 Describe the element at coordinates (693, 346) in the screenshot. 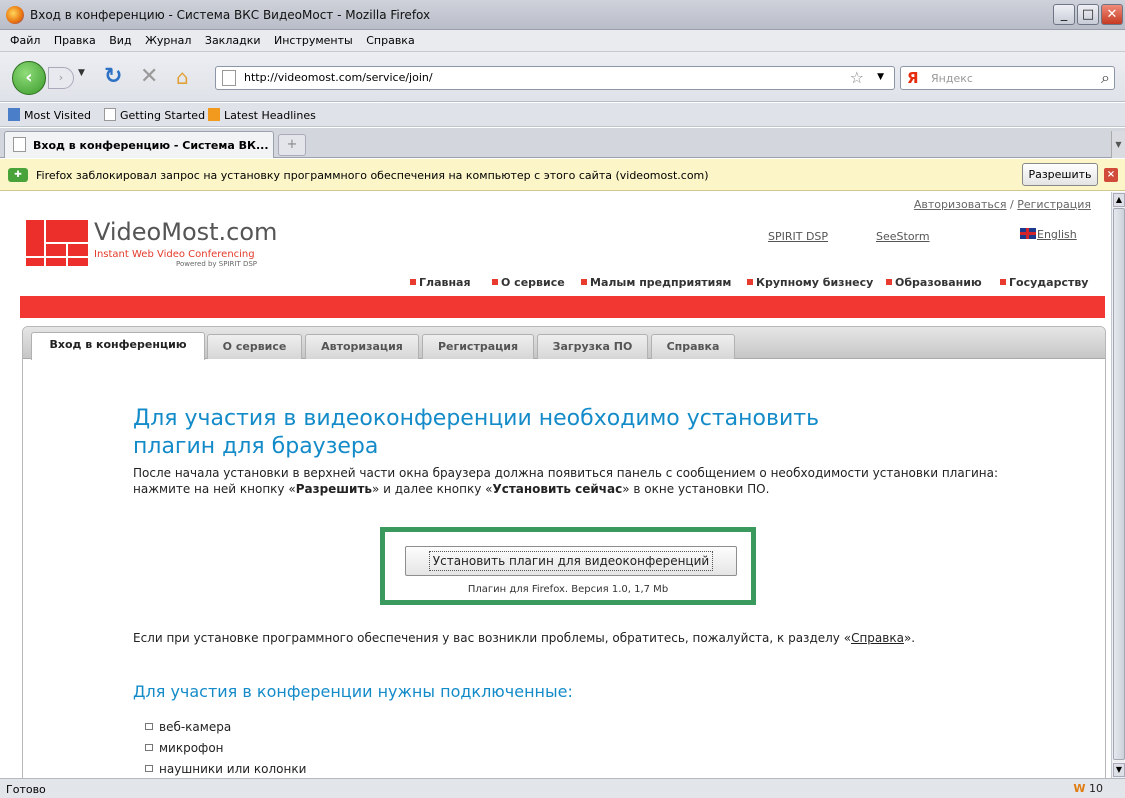

I see `tab-help: Справка` at that location.